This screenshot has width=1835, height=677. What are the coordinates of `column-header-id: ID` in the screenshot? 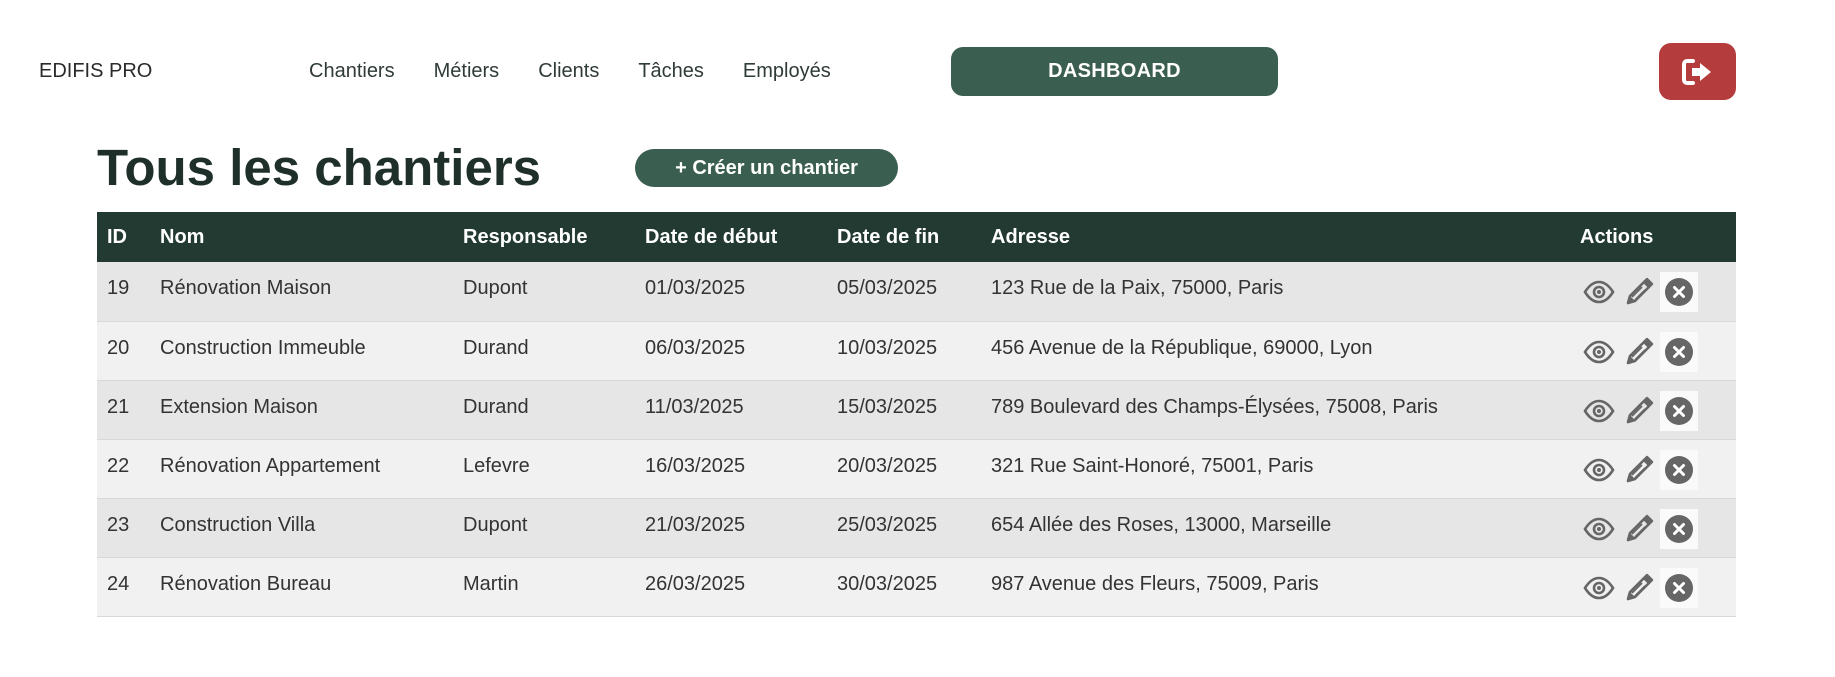 It's located at (117, 236).